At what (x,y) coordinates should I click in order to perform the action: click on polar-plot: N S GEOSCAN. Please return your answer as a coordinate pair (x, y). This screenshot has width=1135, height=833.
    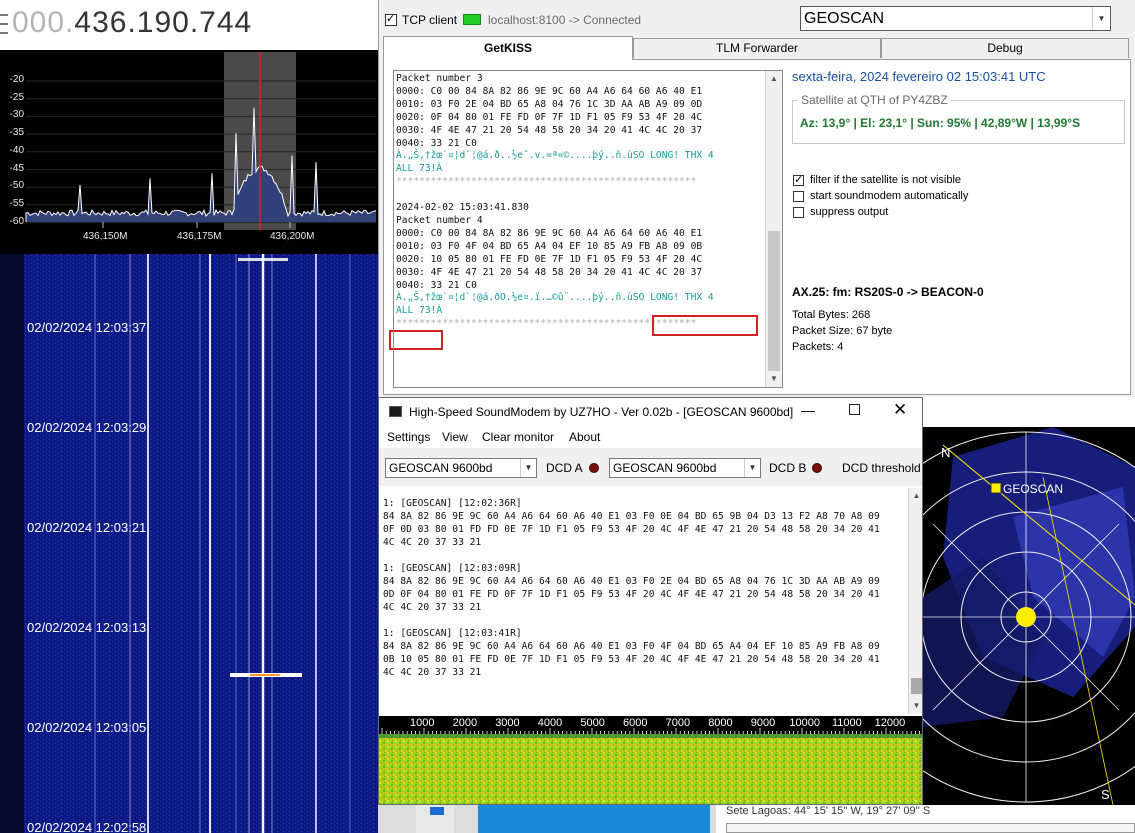
    Looking at the image, I should click on (1029, 601).